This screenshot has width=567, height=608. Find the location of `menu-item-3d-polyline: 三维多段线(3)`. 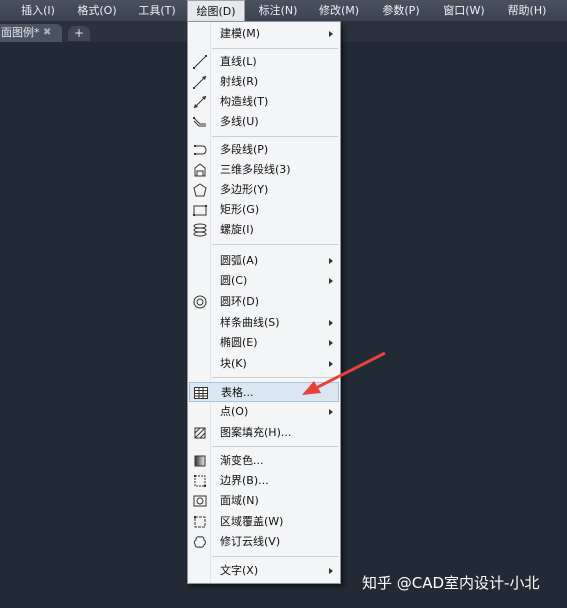

menu-item-3d-polyline: 三维多段线(3) is located at coordinates (264, 170).